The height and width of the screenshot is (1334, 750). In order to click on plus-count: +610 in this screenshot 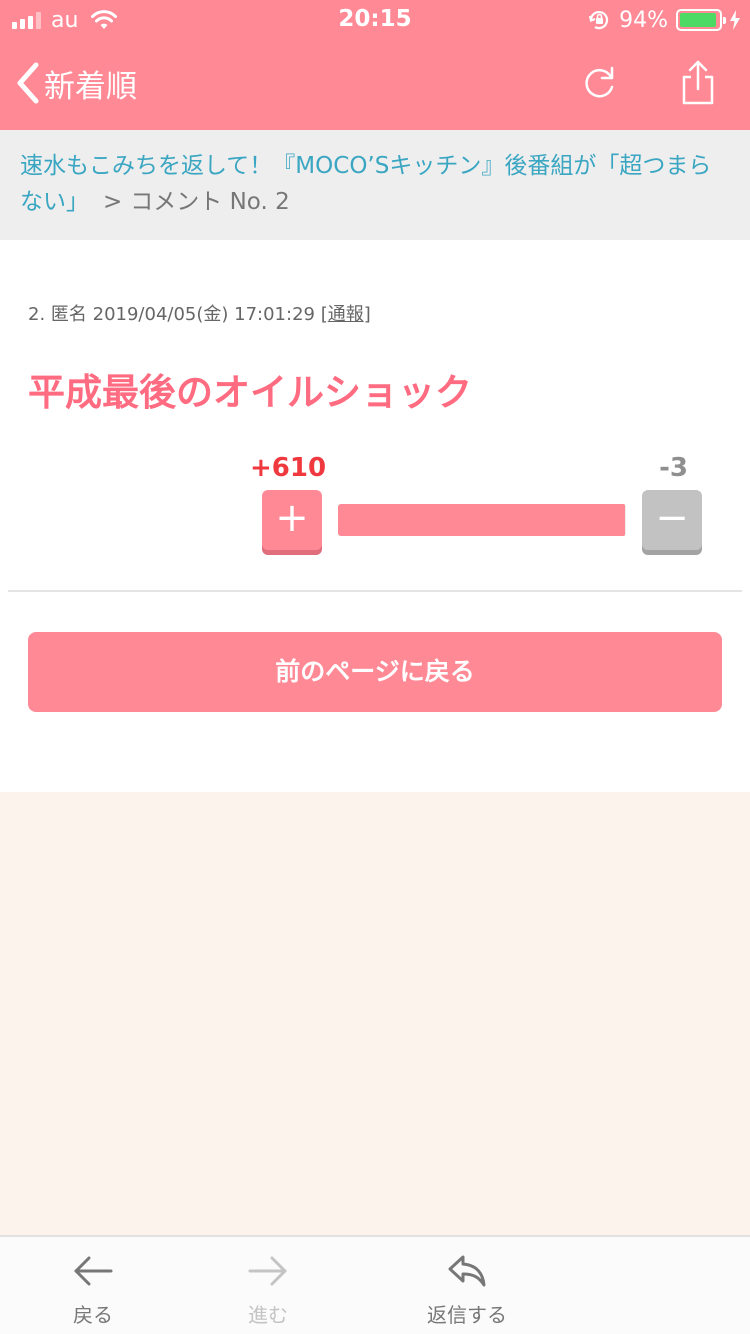, I will do `click(288, 468)`.